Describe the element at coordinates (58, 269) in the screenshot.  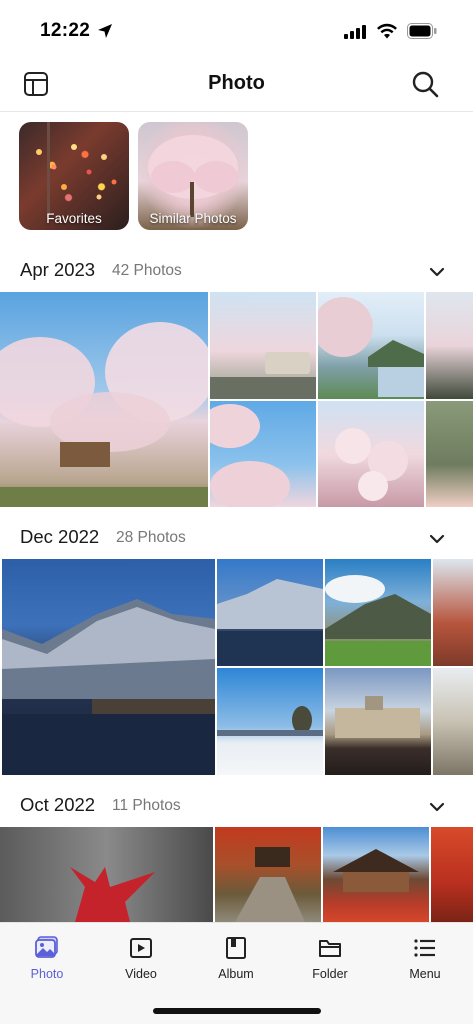
I see `section-date: Apr 2023` at that location.